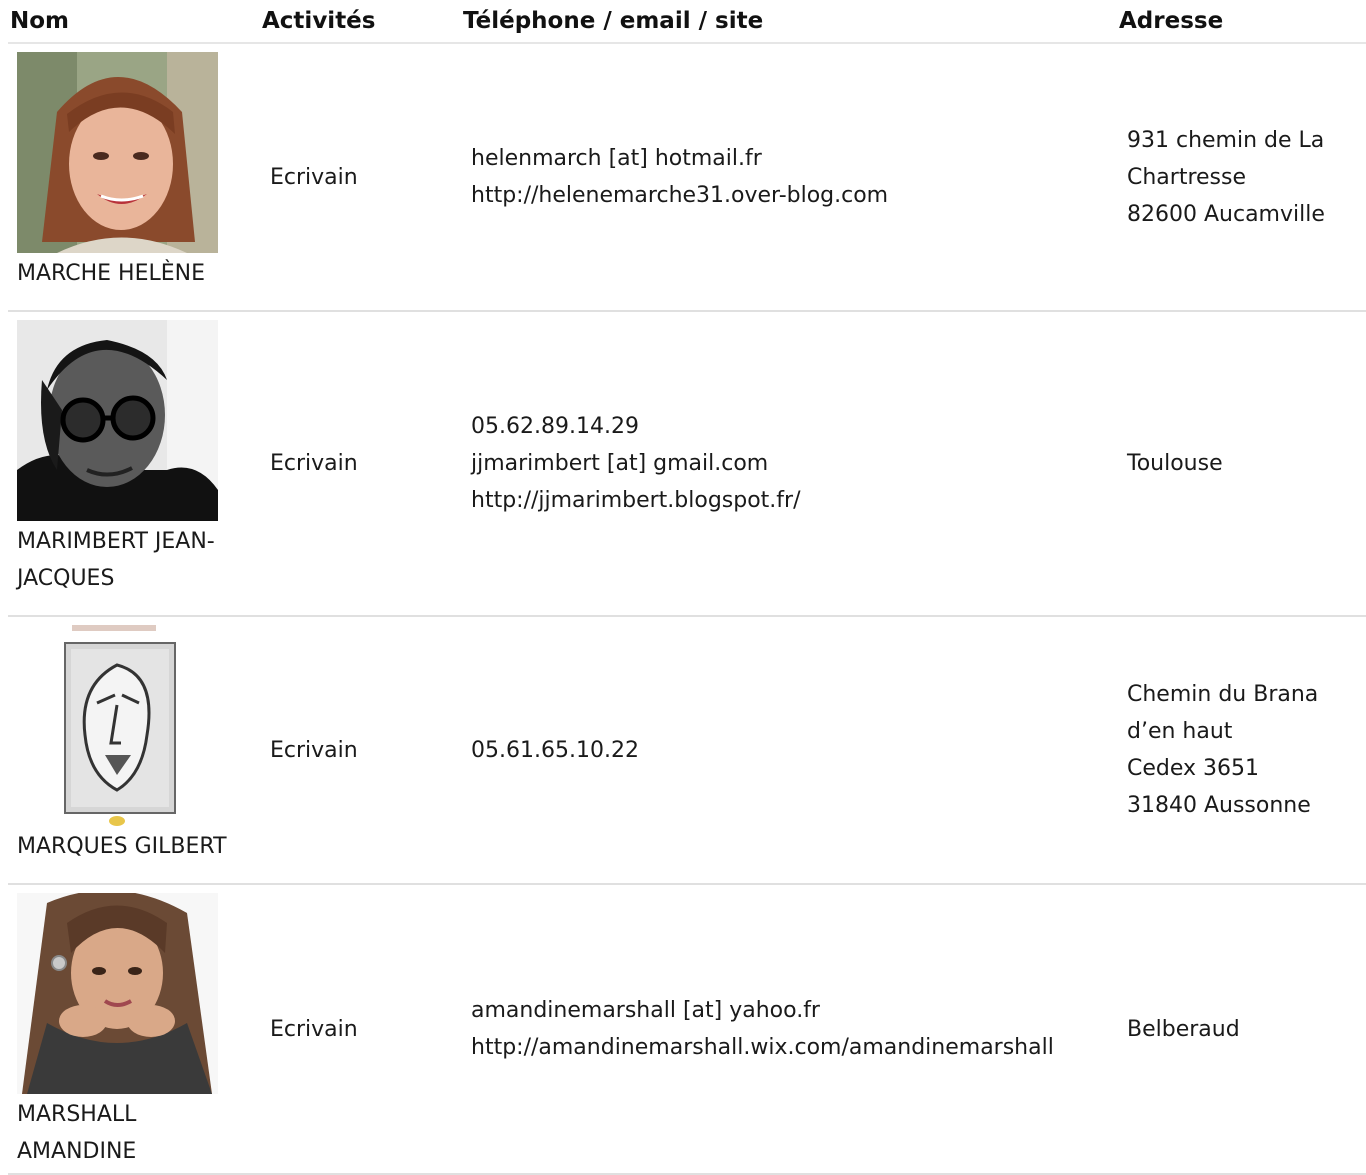 This screenshot has width=1366, height=1175. I want to click on portrait-woman-hands-on-face-icon, so click(117, 993).